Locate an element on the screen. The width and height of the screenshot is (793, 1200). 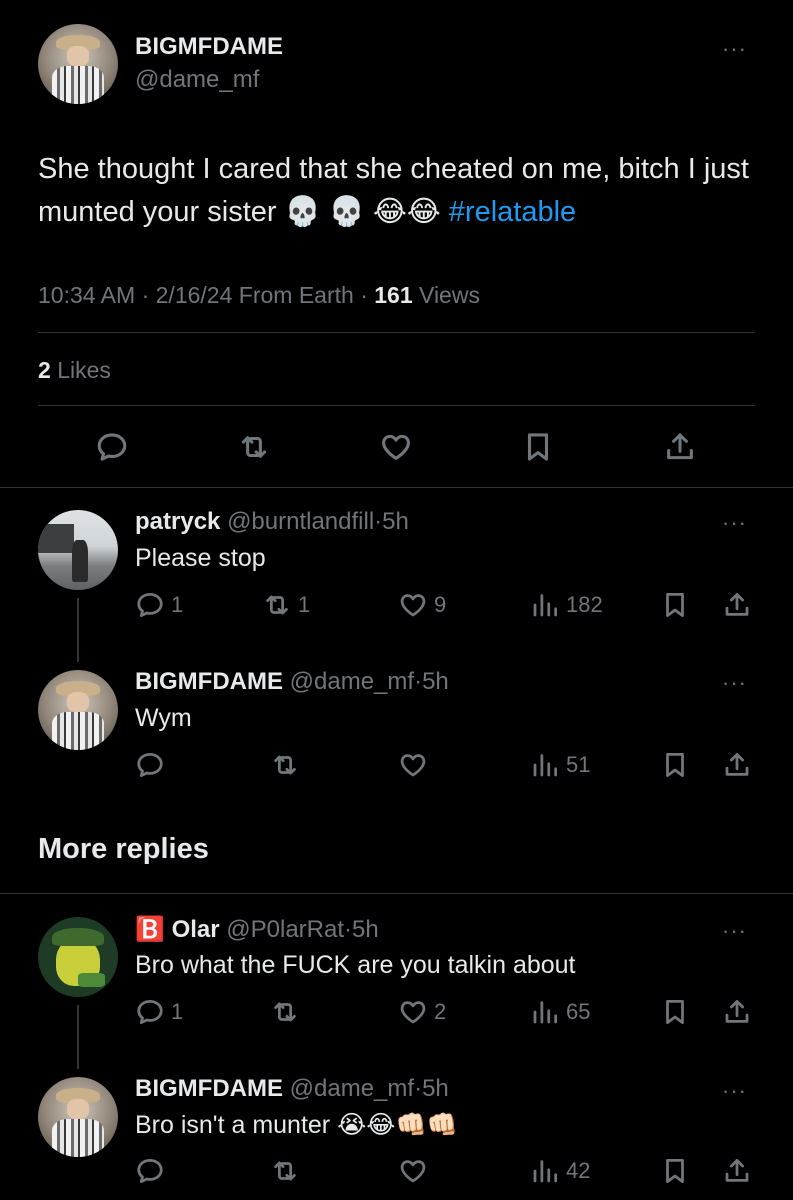
likes-summary: 2 Likes is located at coordinates (74, 370).